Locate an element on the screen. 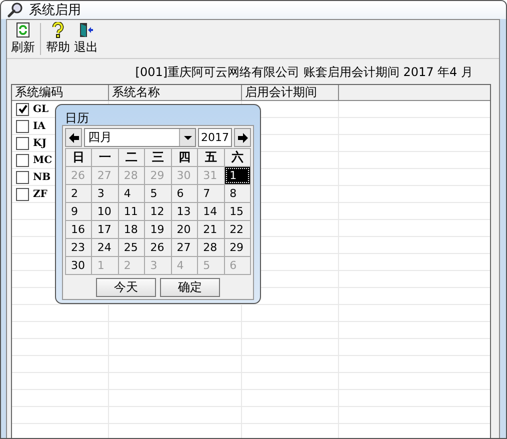 The height and width of the screenshot is (439, 507). help-button: 帮助 is located at coordinates (58, 39).